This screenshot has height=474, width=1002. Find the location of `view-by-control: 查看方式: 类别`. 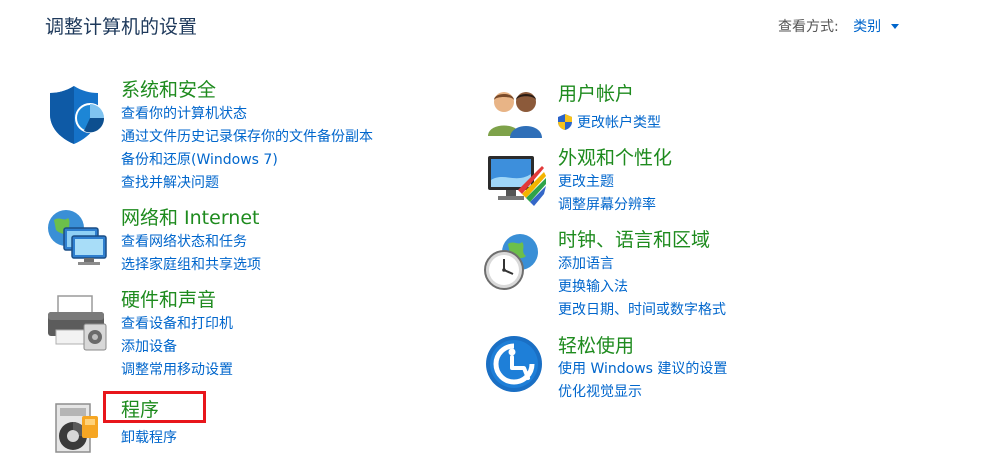

view-by-control: 查看方式: 类别 is located at coordinates (838, 26).